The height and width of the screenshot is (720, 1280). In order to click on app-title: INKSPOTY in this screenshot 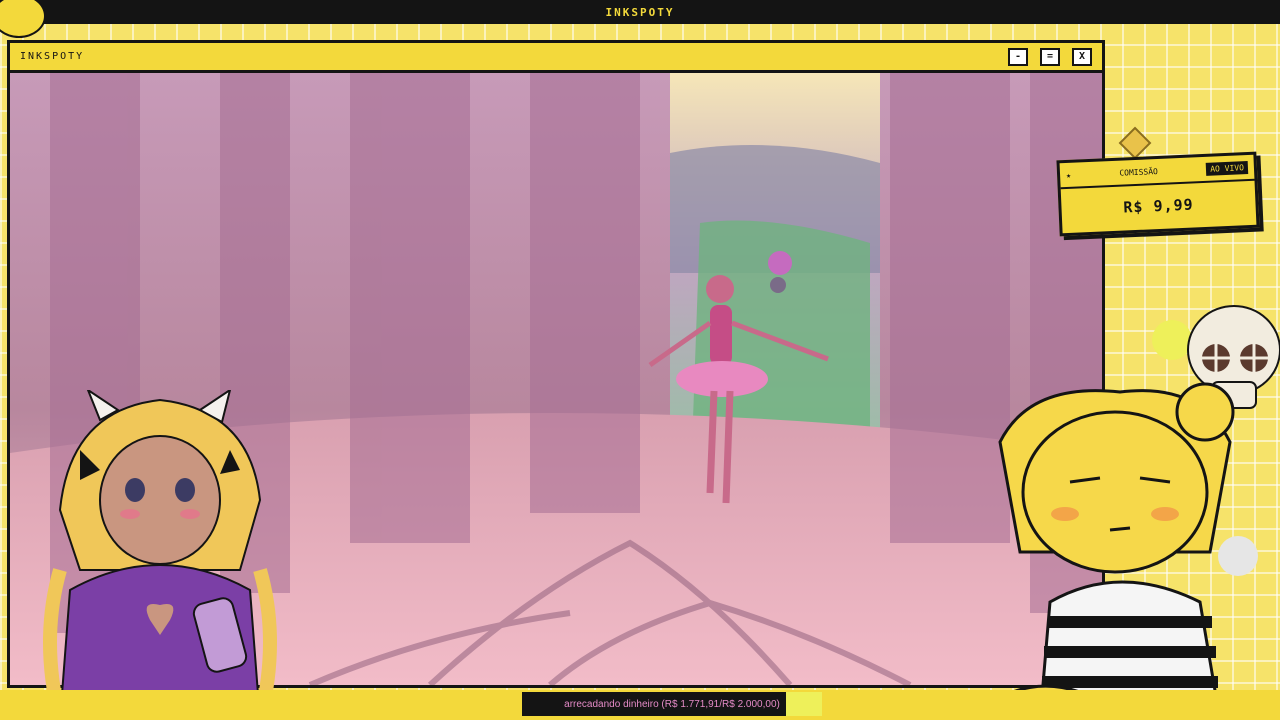, I will do `click(640, 12)`.